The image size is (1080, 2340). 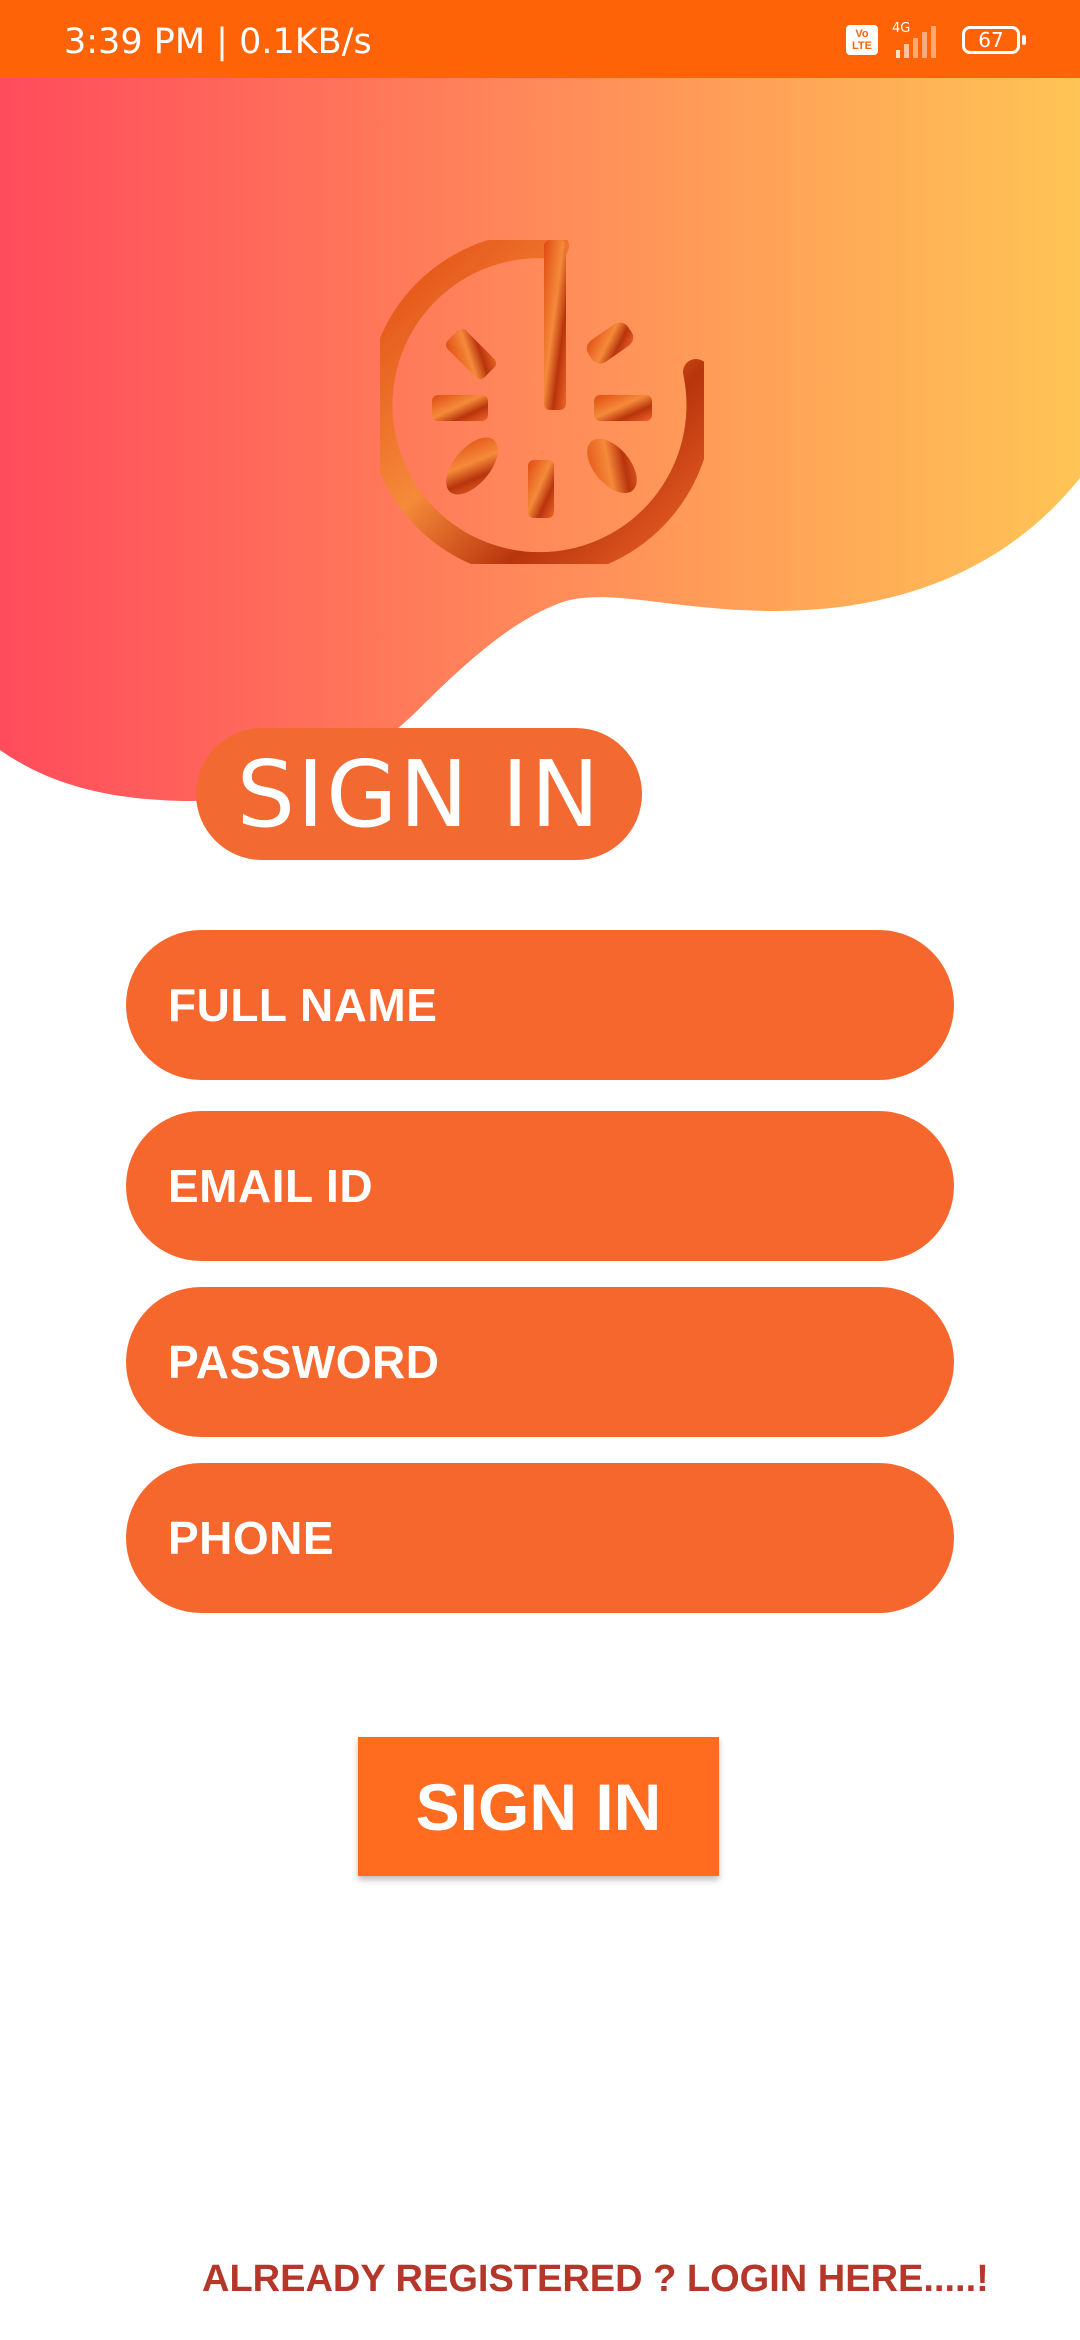 I want to click on password-field-container, so click(x=540, y=1362).